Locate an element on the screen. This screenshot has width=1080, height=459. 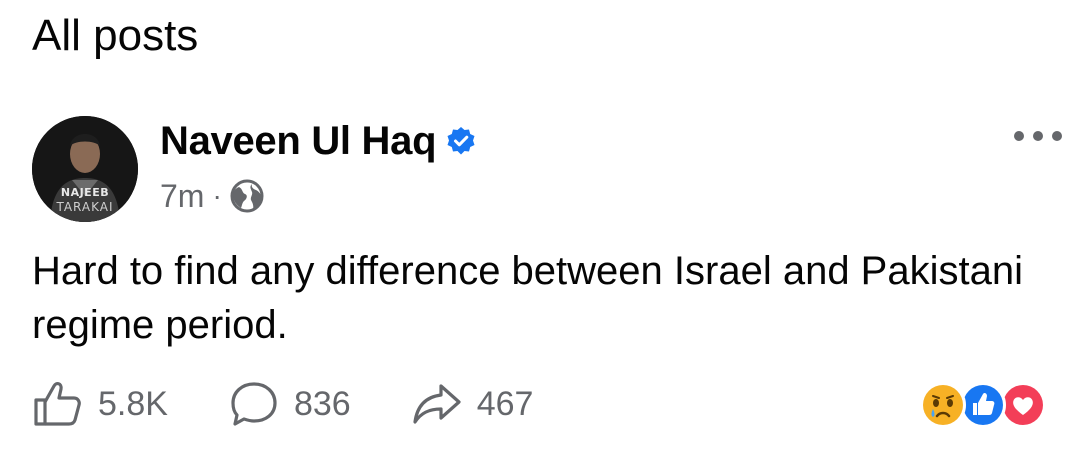
author-name: Naveen Ul Haq is located at coordinates (298, 141).